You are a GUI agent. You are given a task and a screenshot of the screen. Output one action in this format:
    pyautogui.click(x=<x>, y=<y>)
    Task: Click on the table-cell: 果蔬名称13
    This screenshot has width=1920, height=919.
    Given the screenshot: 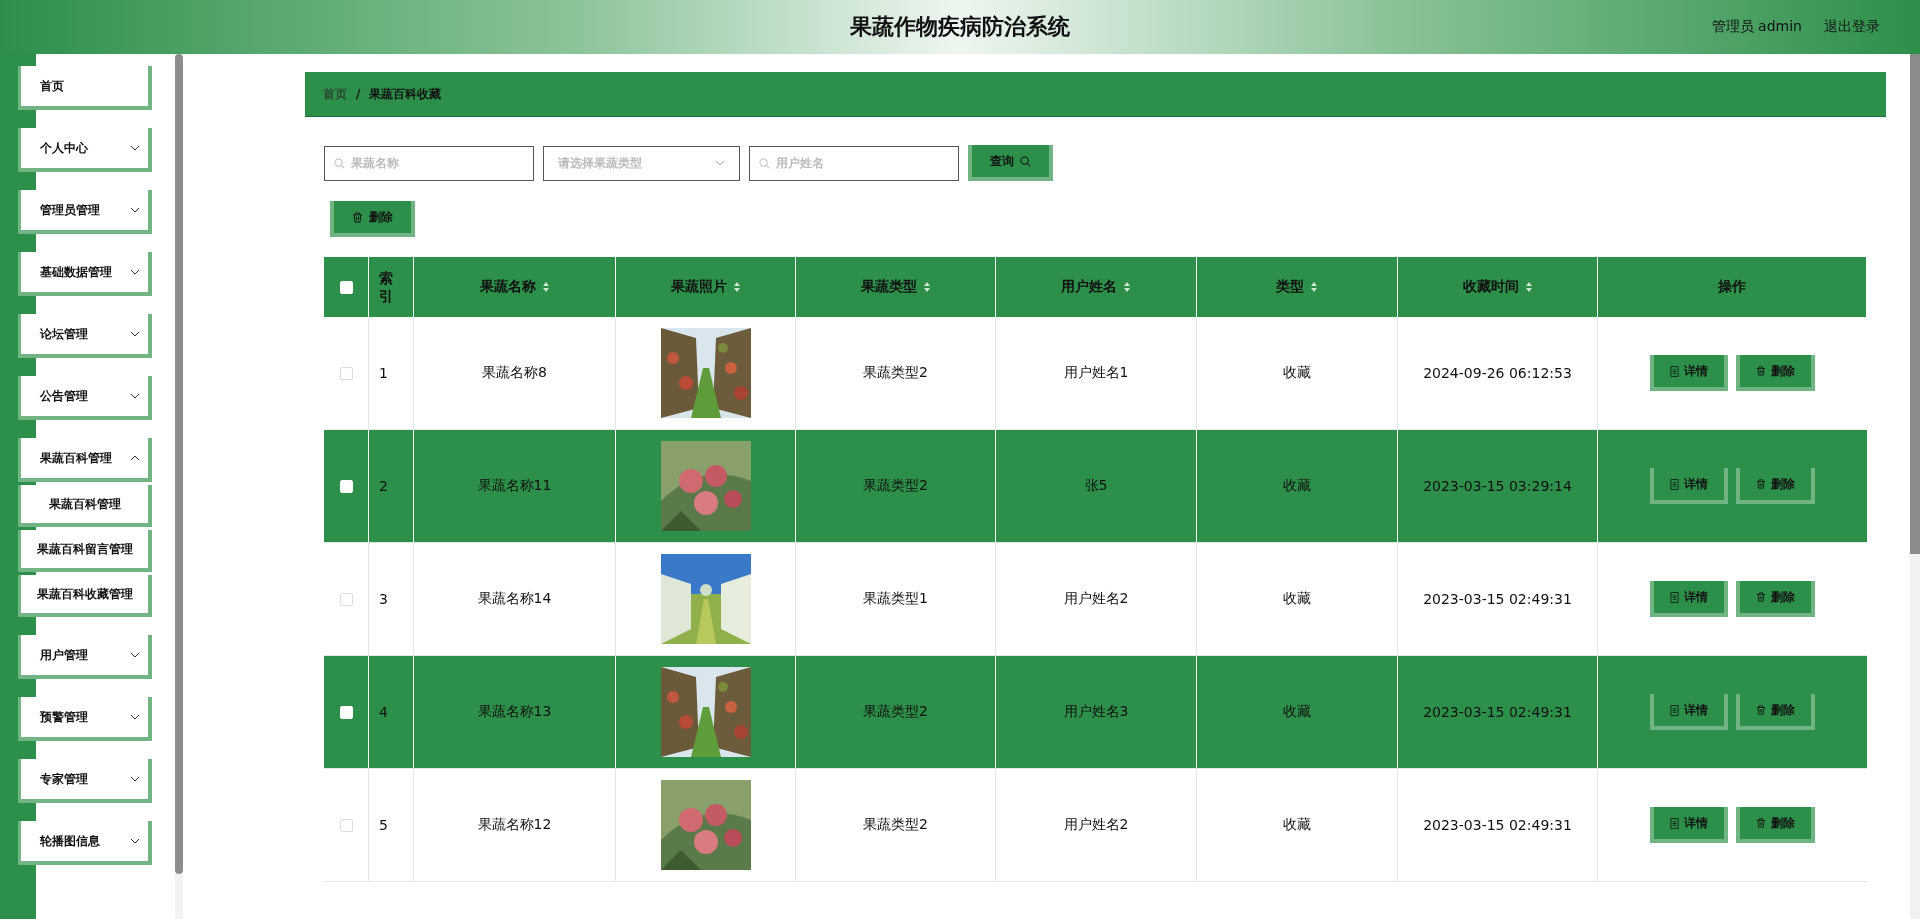 What is the action you would take?
    pyautogui.click(x=514, y=712)
    